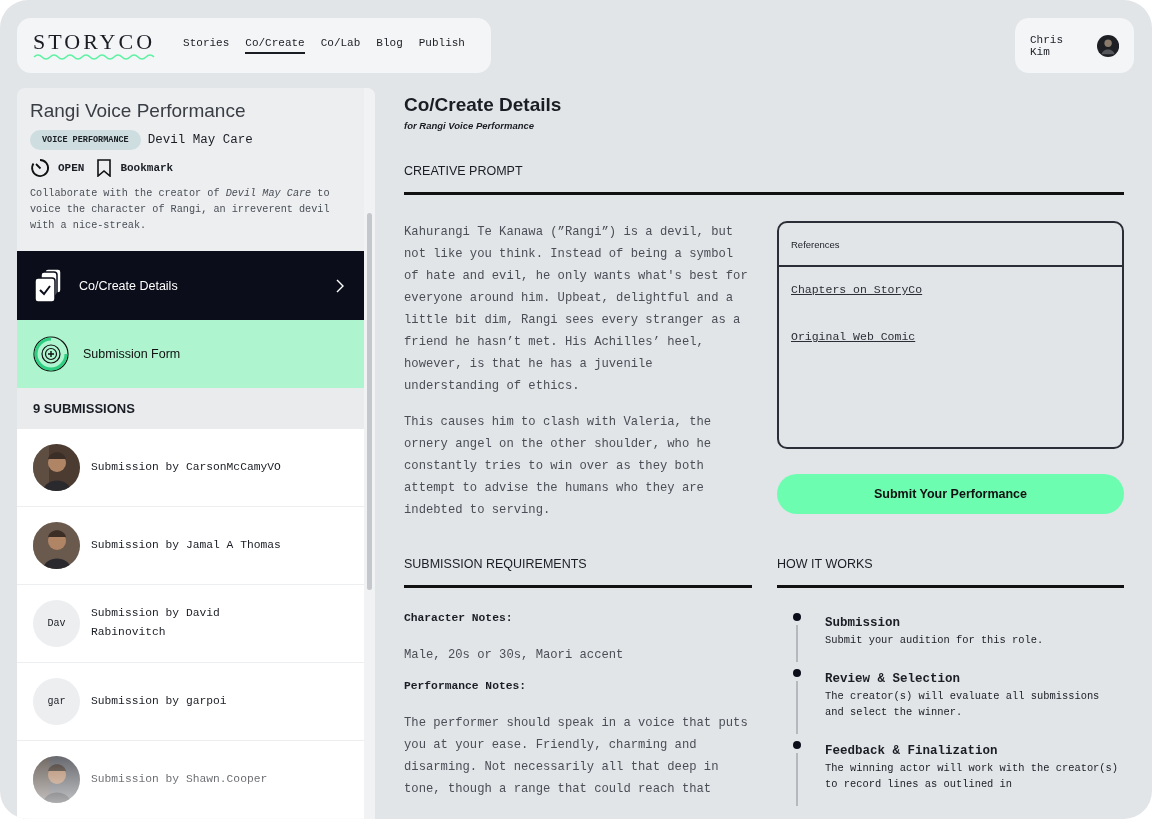 The image size is (1152, 819). I want to click on submission-item: Dav Submission by David Rabinovitch, so click(190, 623).